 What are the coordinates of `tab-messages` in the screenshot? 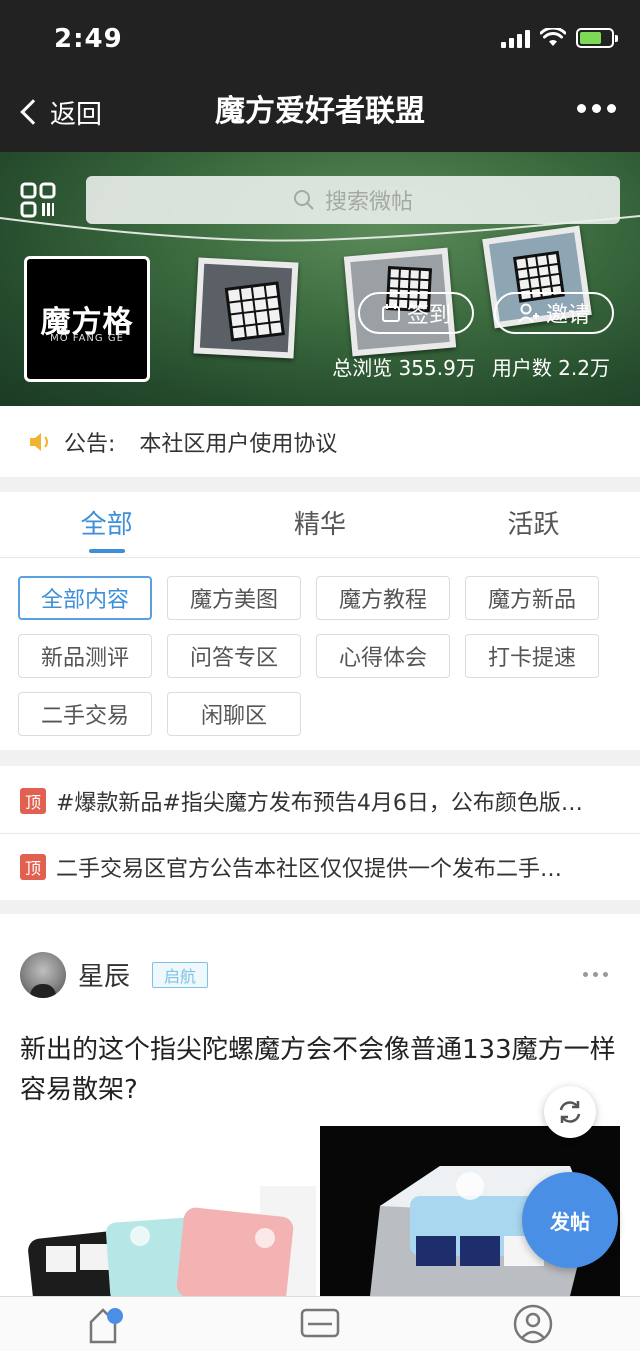 It's located at (319, 1324).